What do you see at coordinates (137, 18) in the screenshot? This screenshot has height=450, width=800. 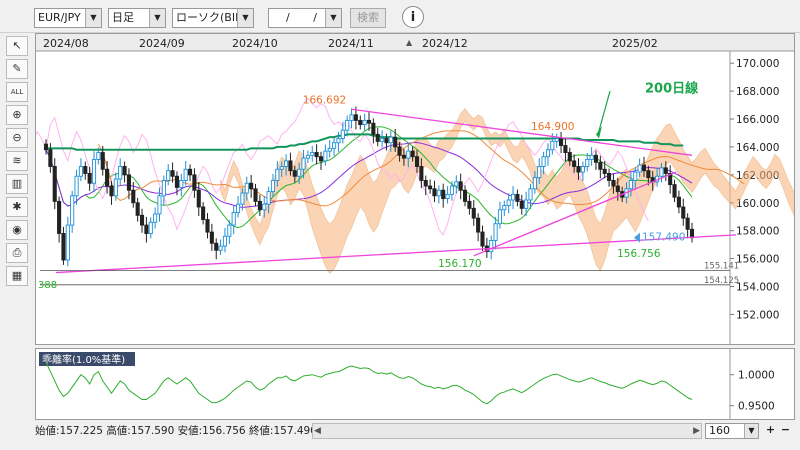 I see `period-select: 日足 ▼` at bounding box center [137, 18].